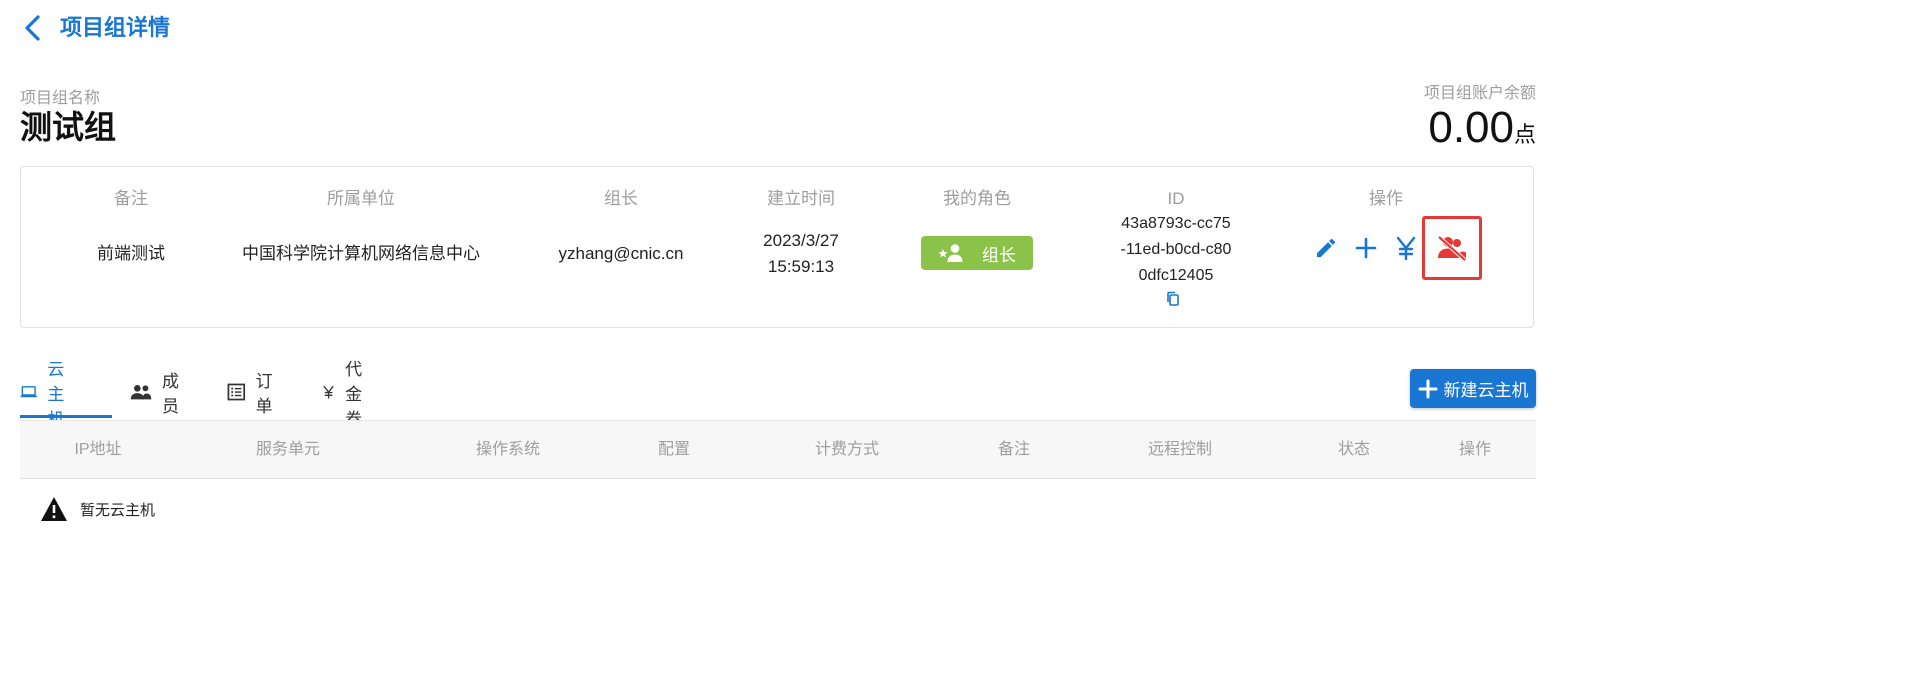  Describe the element at coordinates (1471, 127) in the screenshot. I see `balance-number: 0.00` at that location.